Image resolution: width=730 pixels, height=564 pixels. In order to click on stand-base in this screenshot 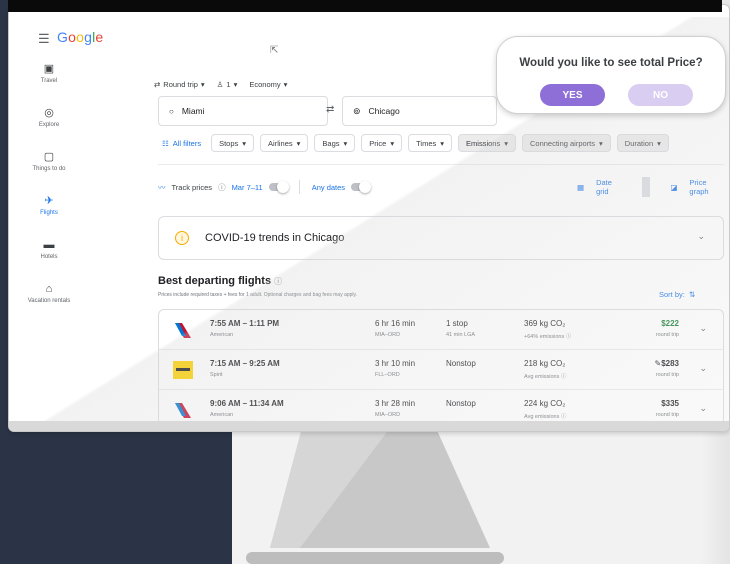, I will do `click(375, 558)`.